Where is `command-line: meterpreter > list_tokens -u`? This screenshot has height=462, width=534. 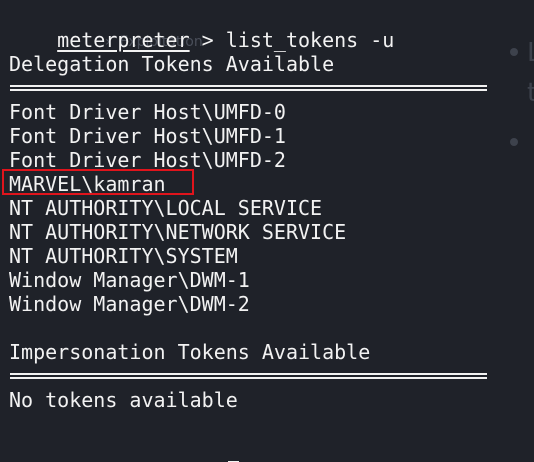
command-line: meterpreter > list_tokens -u is located at coordinates (201, 28).